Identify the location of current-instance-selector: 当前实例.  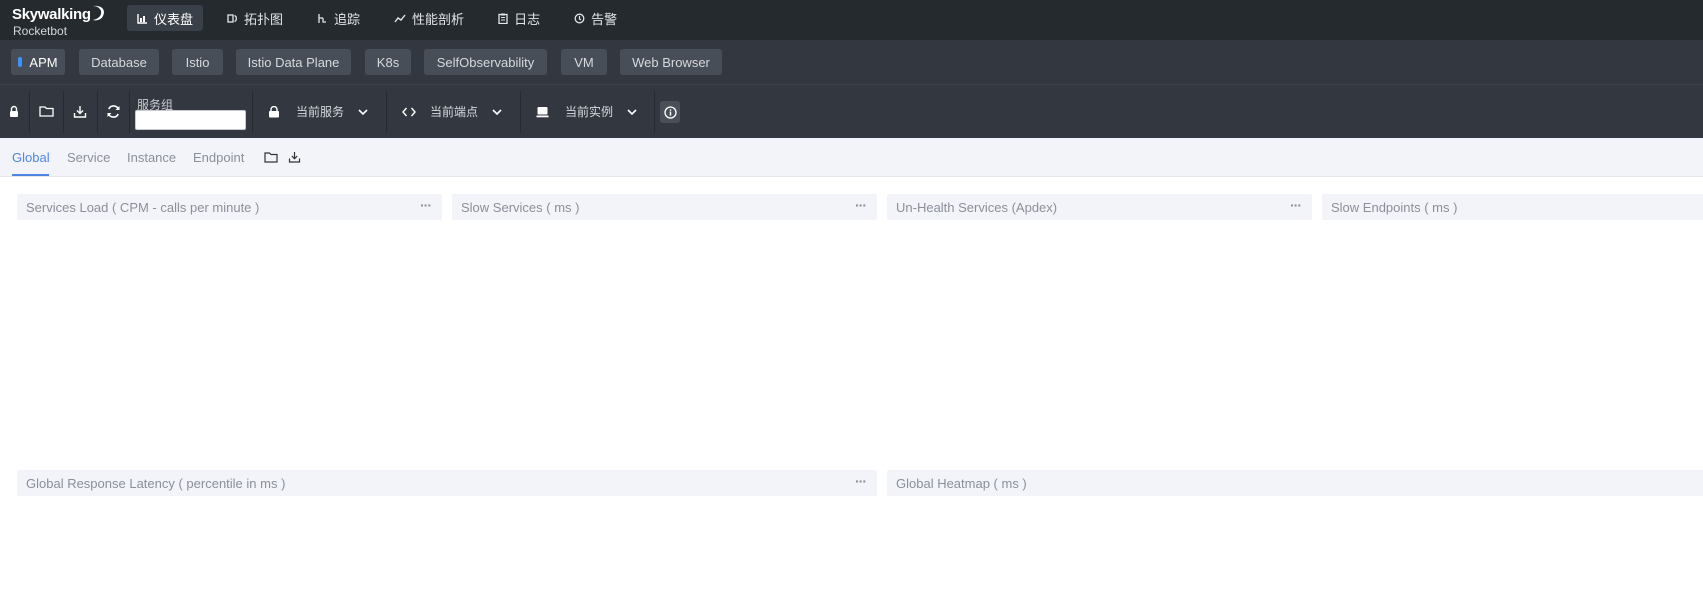
(587, 111).